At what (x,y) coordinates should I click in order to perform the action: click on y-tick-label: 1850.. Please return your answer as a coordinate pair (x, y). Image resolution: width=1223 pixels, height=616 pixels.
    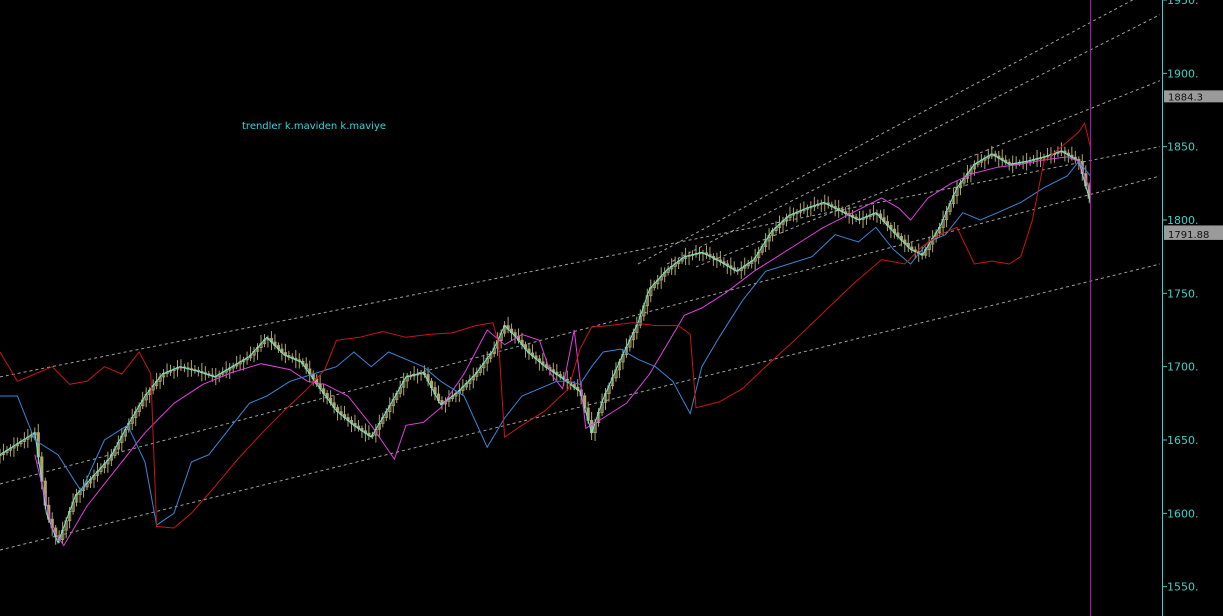
    Looking at the image, I should click on (1183, 147).